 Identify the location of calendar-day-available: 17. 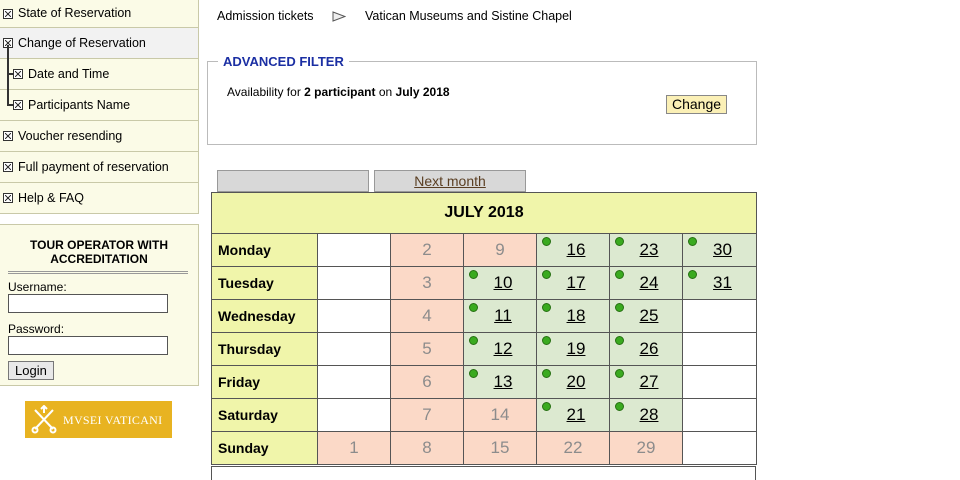
(573, 283).